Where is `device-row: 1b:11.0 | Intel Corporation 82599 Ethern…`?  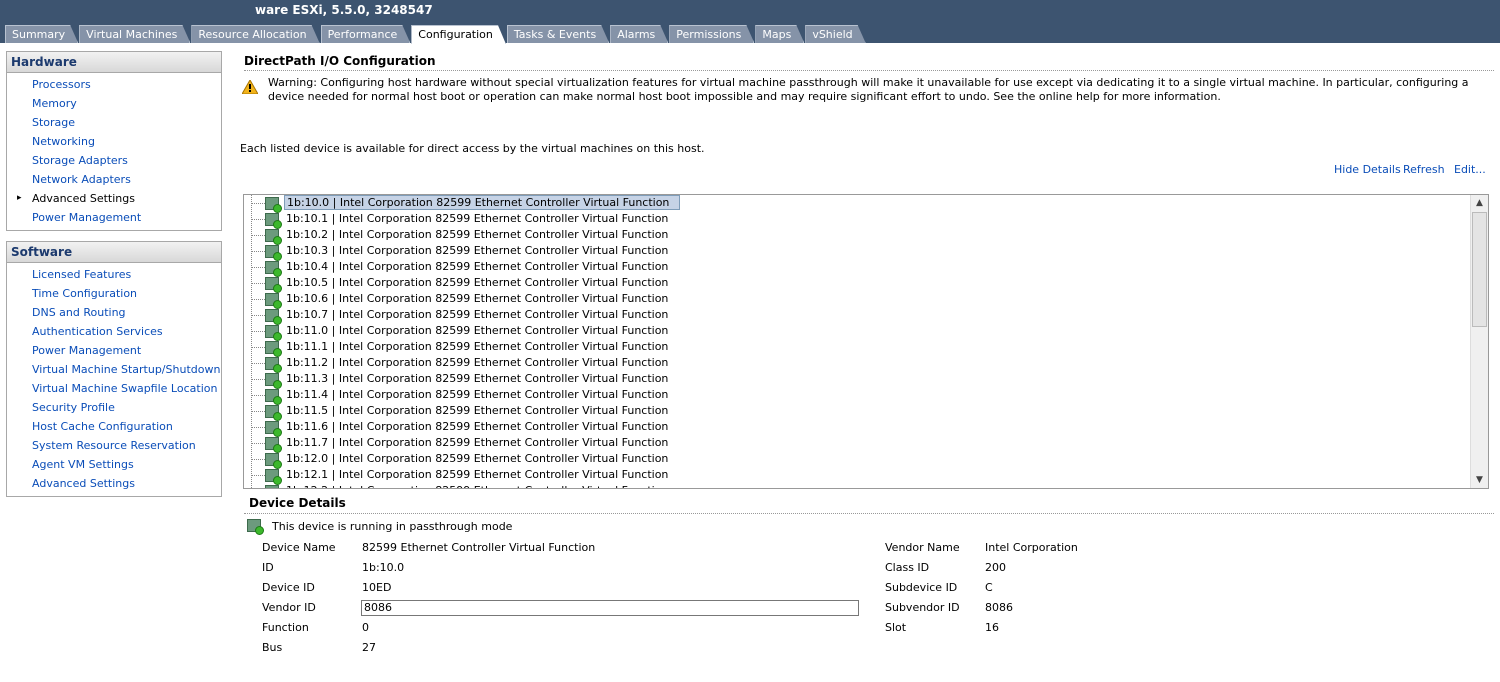
device-row: 1b:11.0 | Intel Corporation 82599 Ethern… is located at coordinates (464, 332).